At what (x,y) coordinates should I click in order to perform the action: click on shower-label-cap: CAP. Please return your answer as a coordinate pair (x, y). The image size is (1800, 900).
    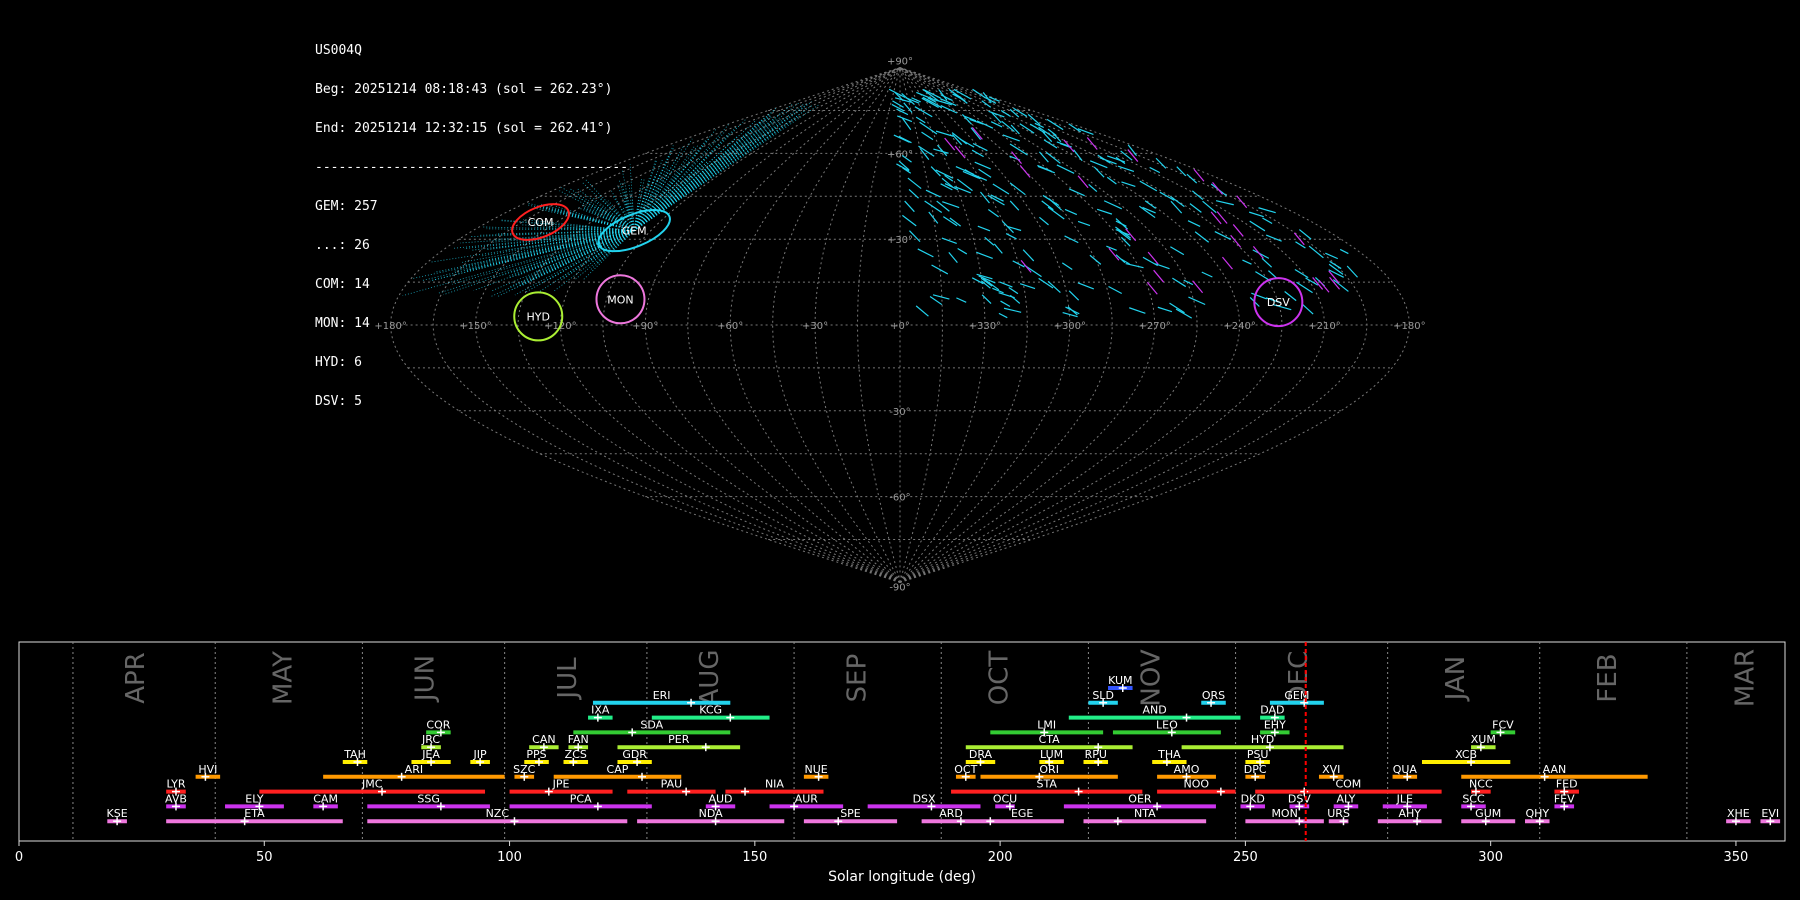
    Looking at the image, I should click on (618, 769).